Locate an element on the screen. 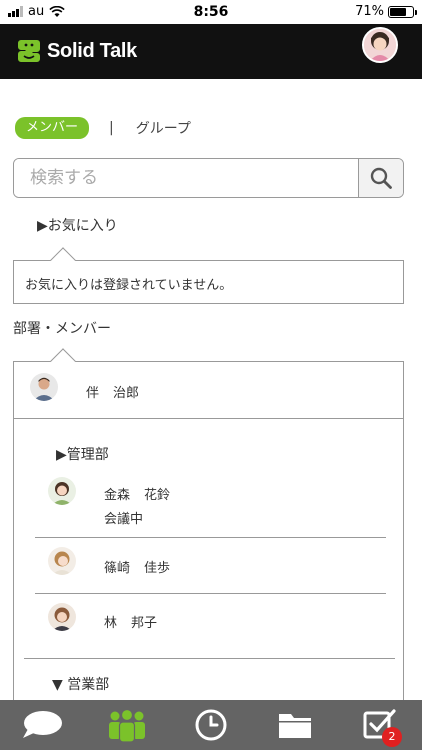 The height and width of the screenshot is (750, 422). app-name: Solid Talk is located at coordinates (92, 50).